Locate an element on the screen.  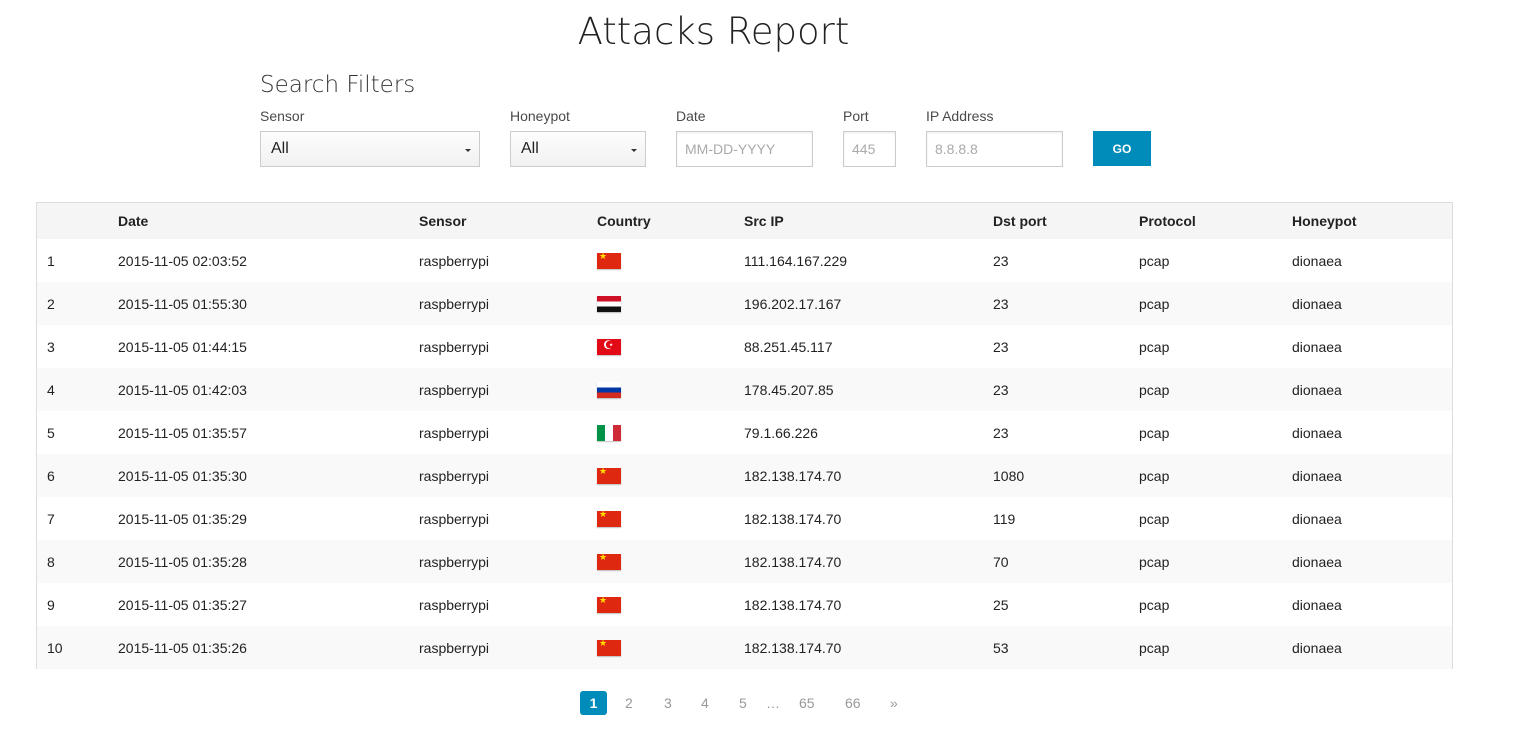
row-index-cell: 6 is located at coordinates (51, 475).